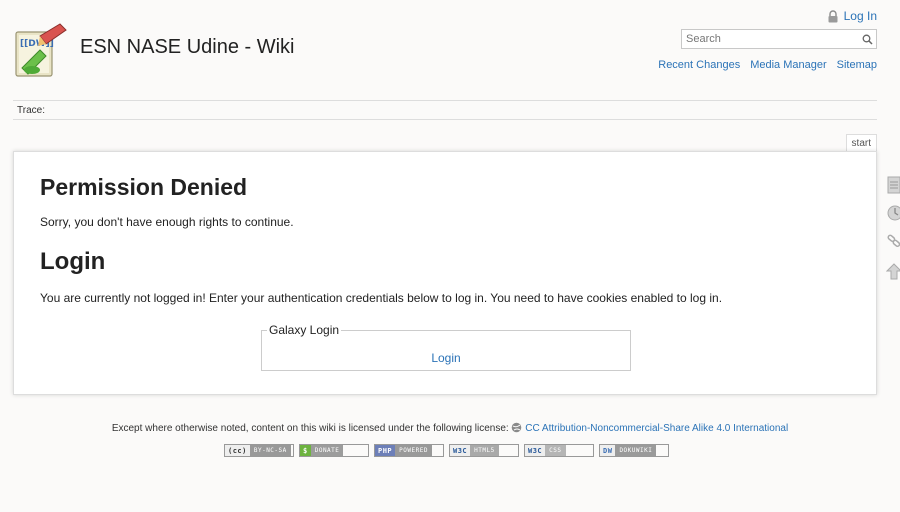 The image size is (900, 512). I want to click on search-input, so click(770, 39).